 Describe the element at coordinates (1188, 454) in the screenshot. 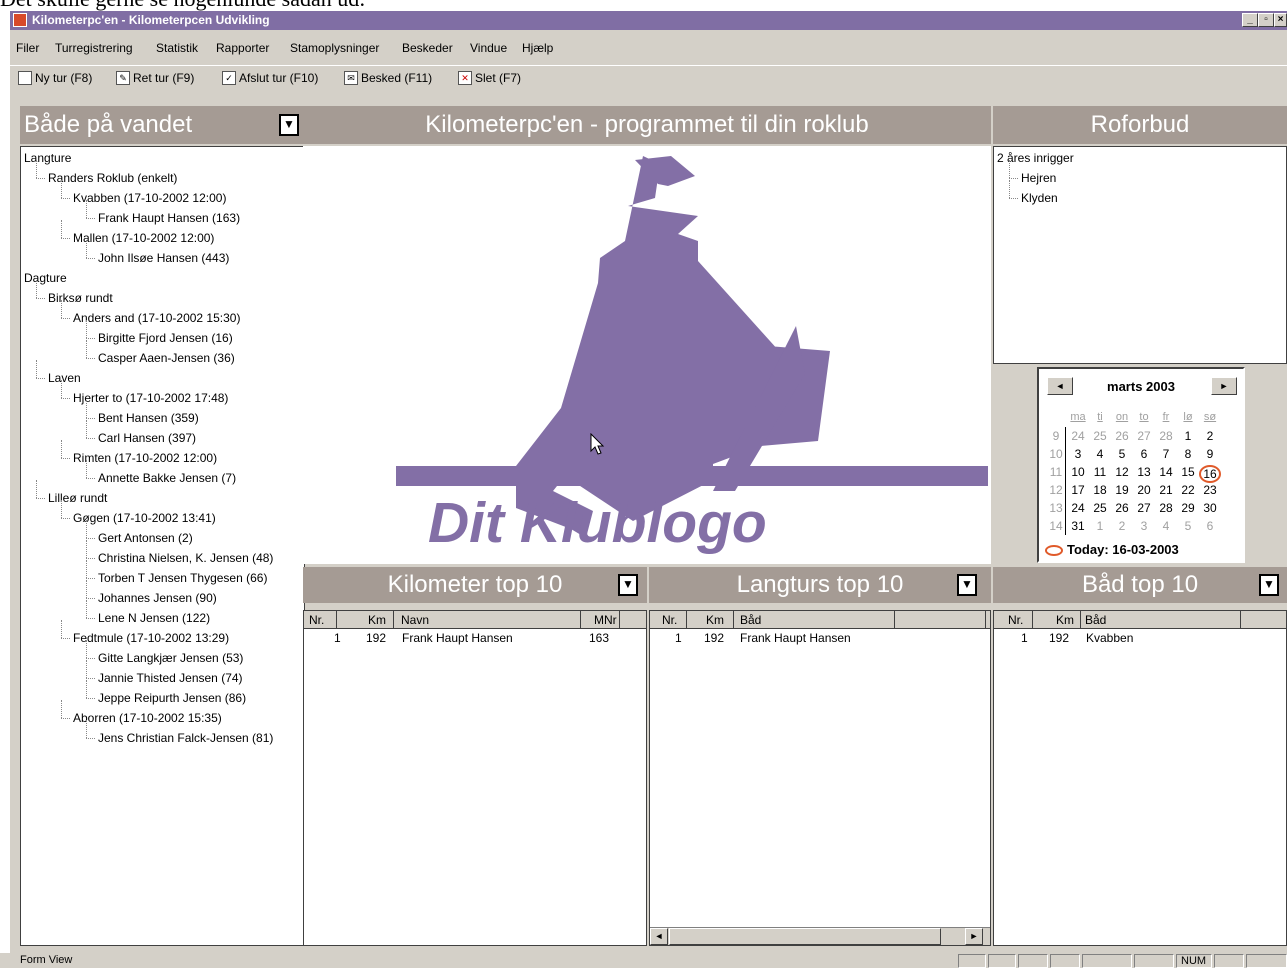

I see `calendar-day: 8` at that location.